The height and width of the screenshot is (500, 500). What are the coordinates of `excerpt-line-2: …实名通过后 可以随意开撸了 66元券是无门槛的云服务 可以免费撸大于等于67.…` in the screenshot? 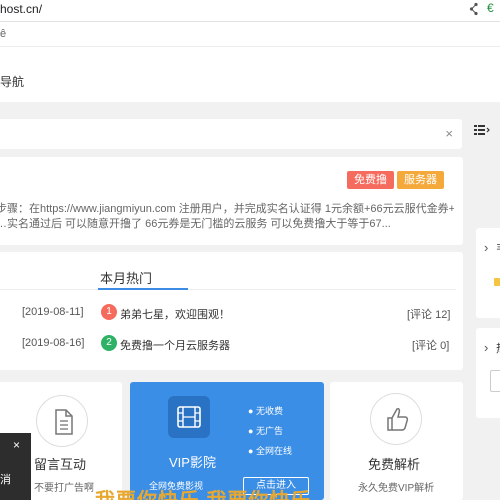 It's located at (195, 224).